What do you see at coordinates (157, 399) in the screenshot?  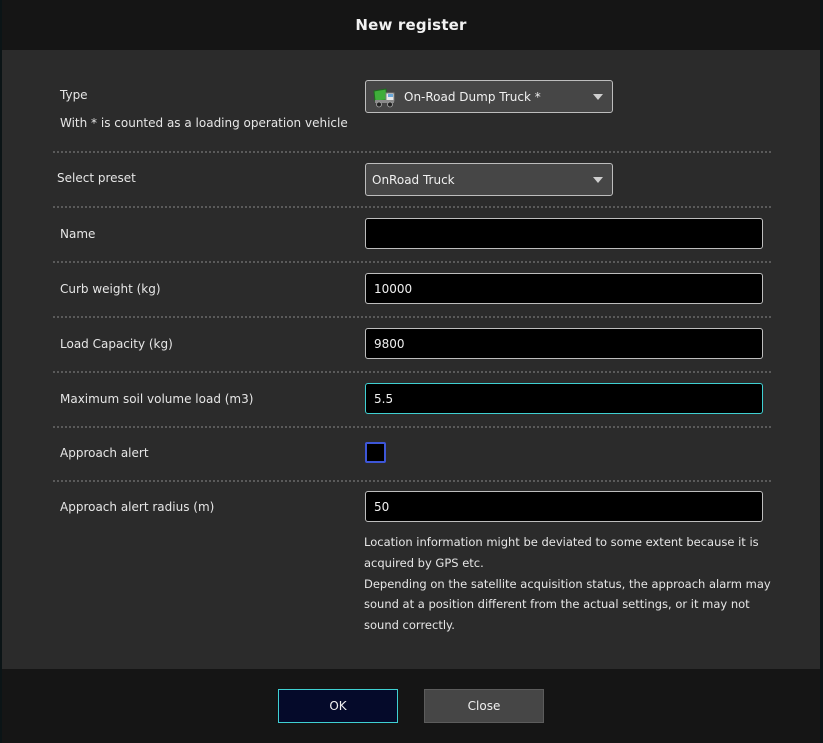 I see `soil-volume-label: Maximum soil volume load (m3)` at bounding box center [157, 399].